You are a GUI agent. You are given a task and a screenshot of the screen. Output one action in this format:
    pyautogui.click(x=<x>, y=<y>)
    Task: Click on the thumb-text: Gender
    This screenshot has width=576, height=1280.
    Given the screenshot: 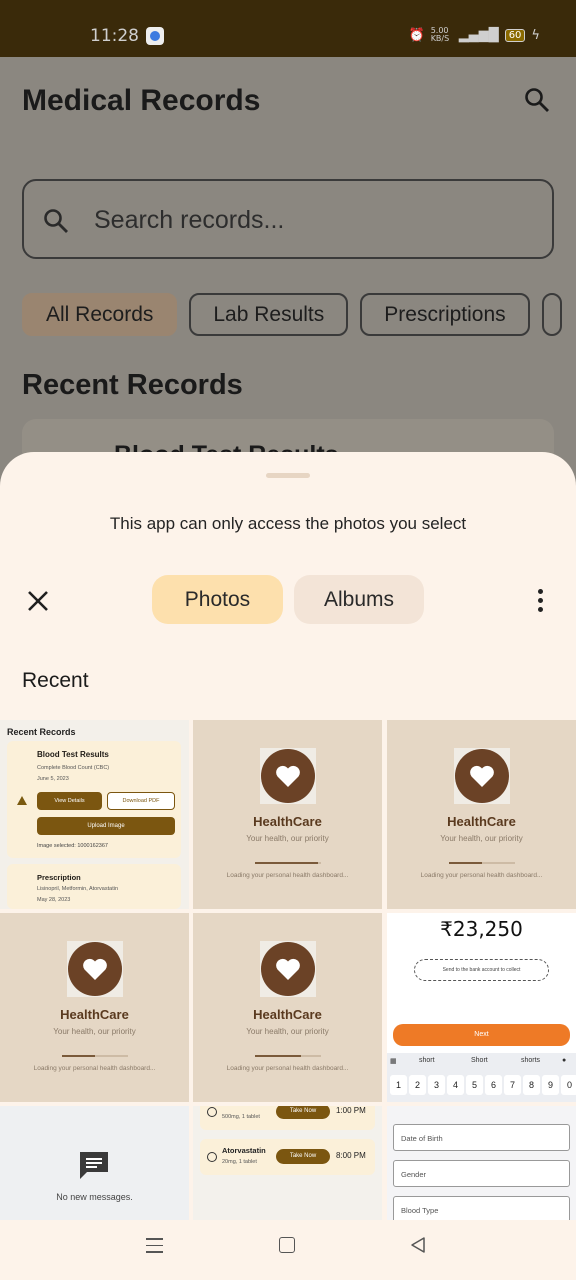 What is the action you would take?
    pyautogui.click(x=481, y=1173)
    